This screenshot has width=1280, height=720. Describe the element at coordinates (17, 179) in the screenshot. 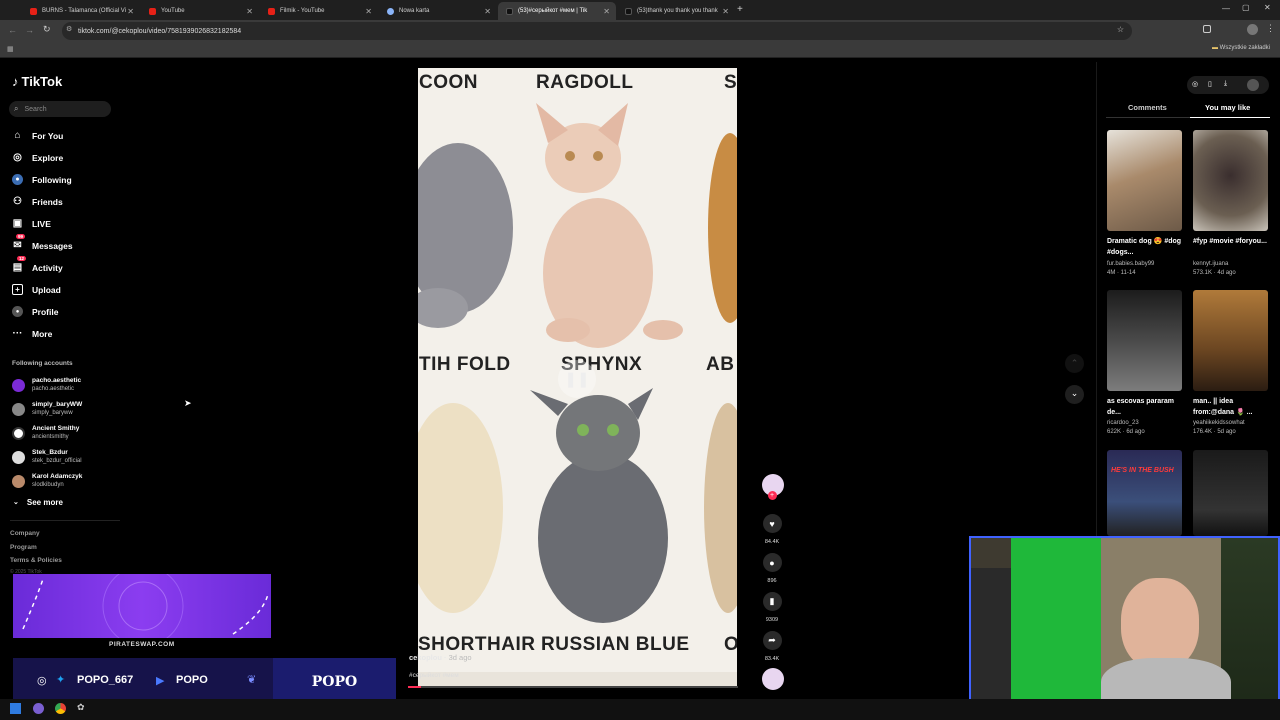

I see `following-icon: ●` at that location.